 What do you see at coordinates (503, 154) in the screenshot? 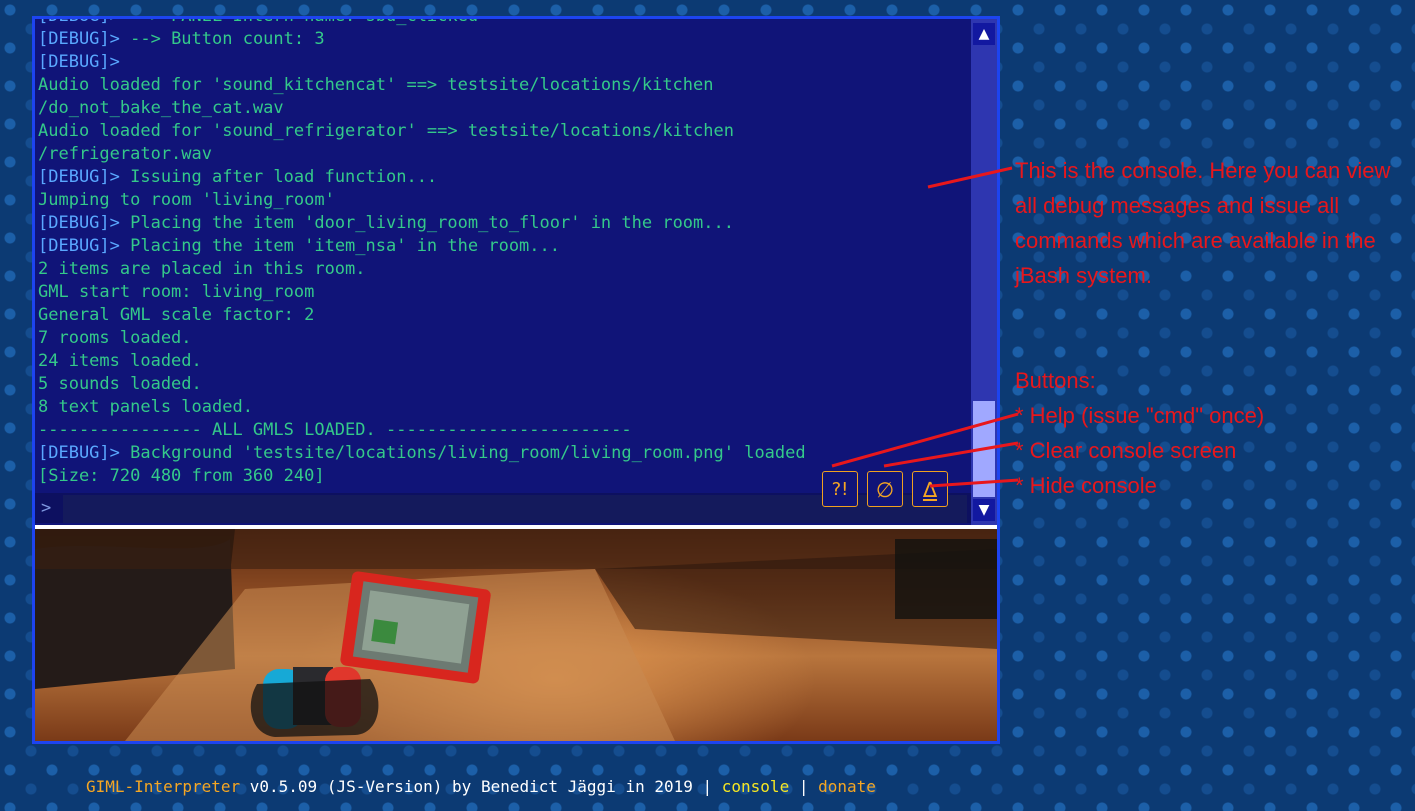
I see `console-log-line: /refrigerator.wav` at bounding box center [503, 154].